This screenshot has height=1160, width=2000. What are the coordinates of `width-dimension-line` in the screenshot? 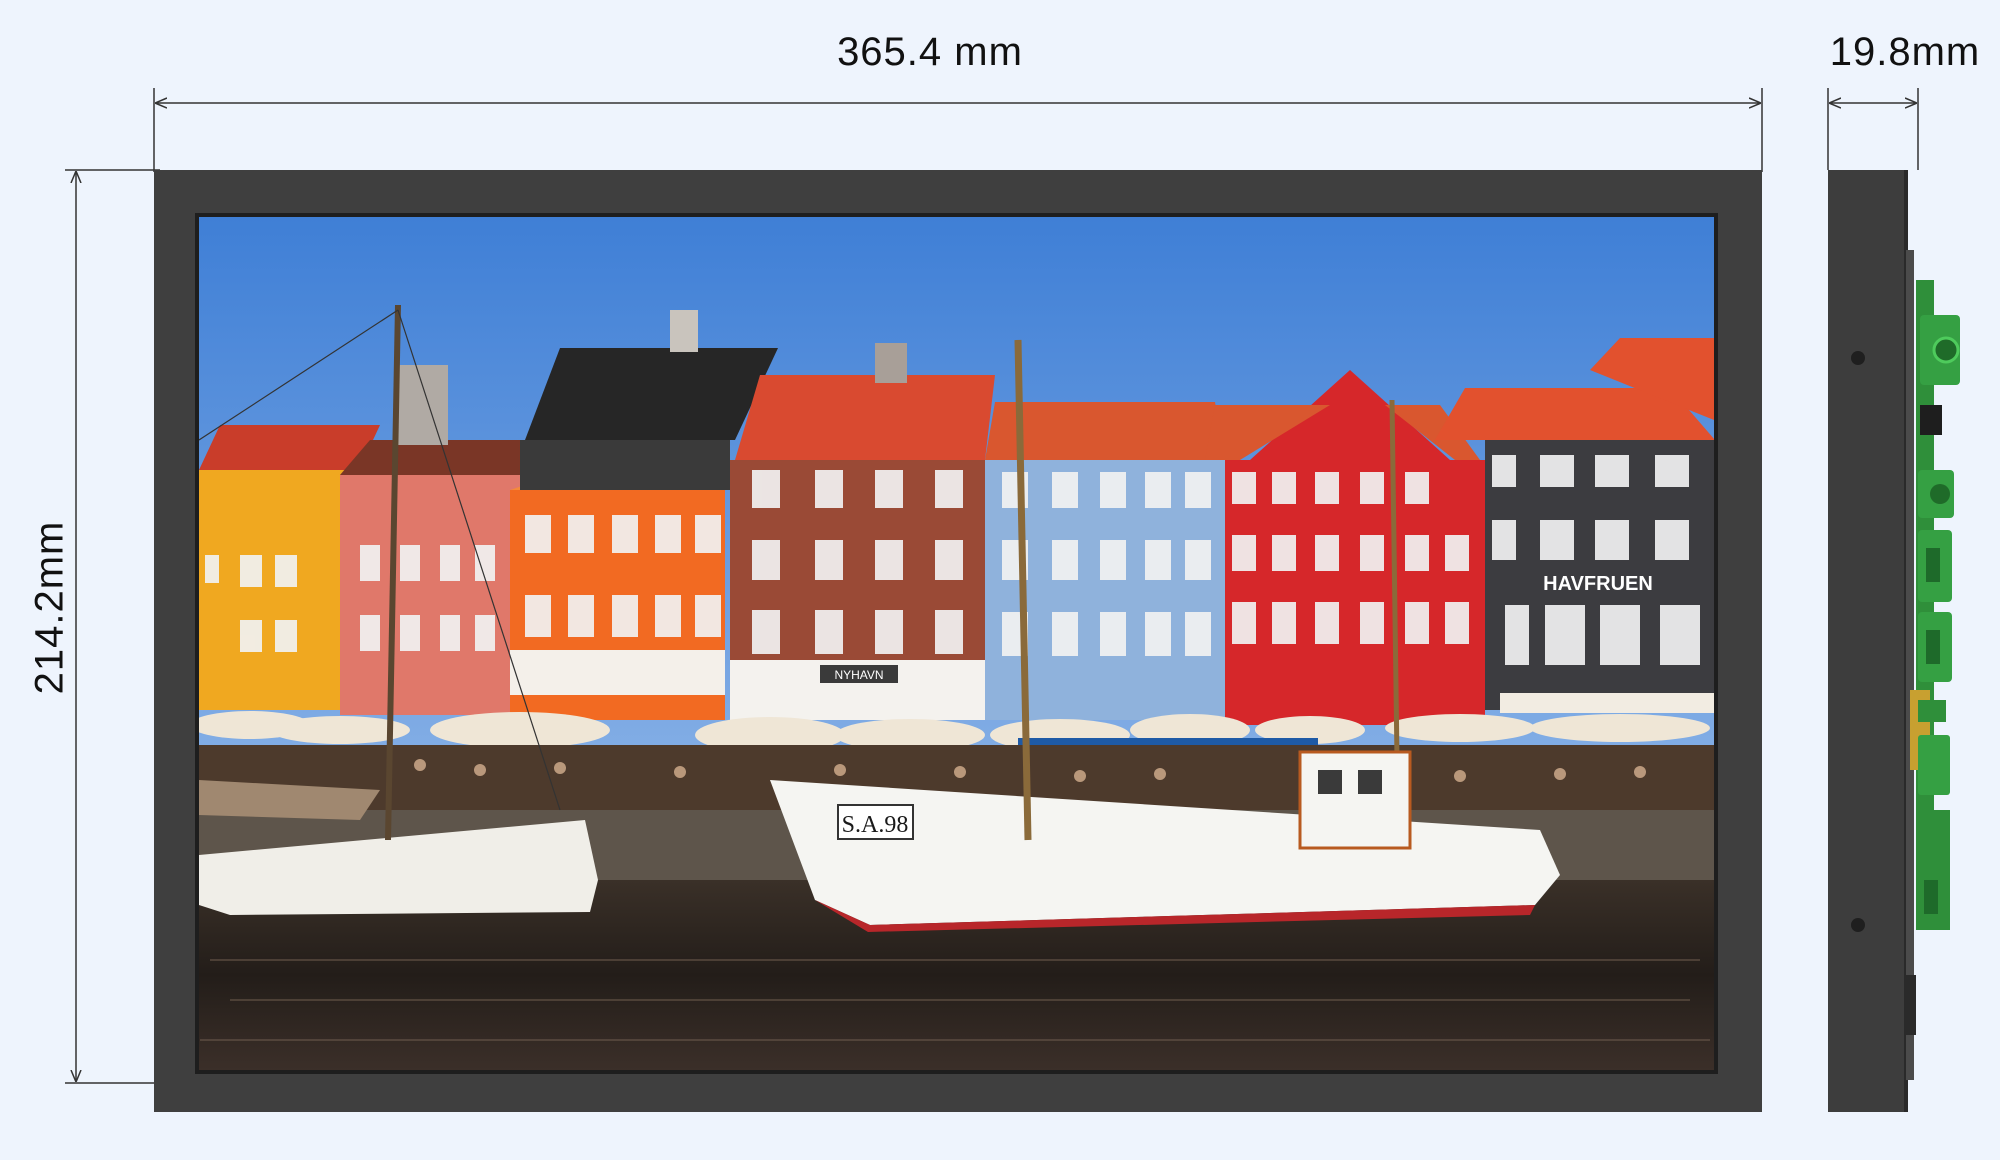 It's located at (958, 130).